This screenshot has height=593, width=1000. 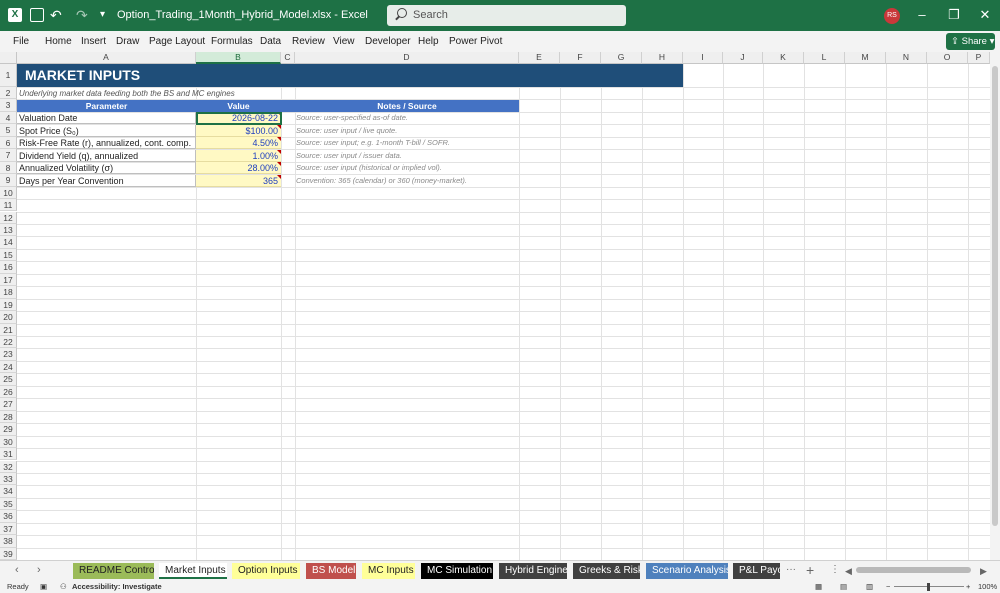 What do you see at coordinates (238, 58) in the screenshot?
I see `column-header-b: B` at bounding box center [238, 58].